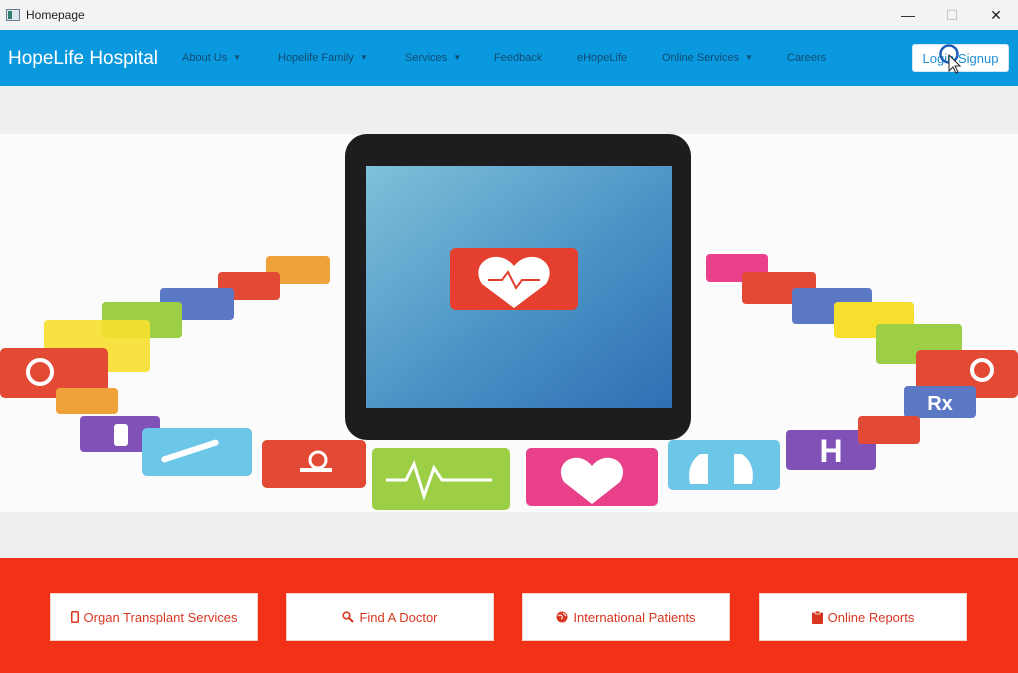 Image resolution: width=1018 pixels, height=673 pixels. I want to click on nav-careers-label: Careers, so click(807, 58).